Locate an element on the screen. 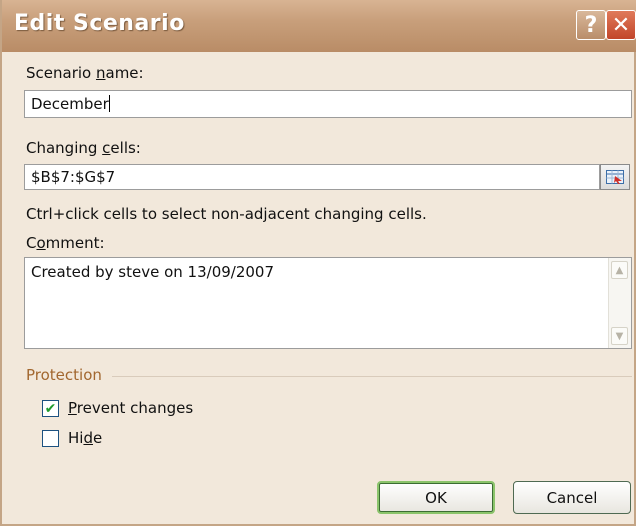 The image size is (636, 526). scenario-name-label: Scenario name: is located at coordinates (85, 73).